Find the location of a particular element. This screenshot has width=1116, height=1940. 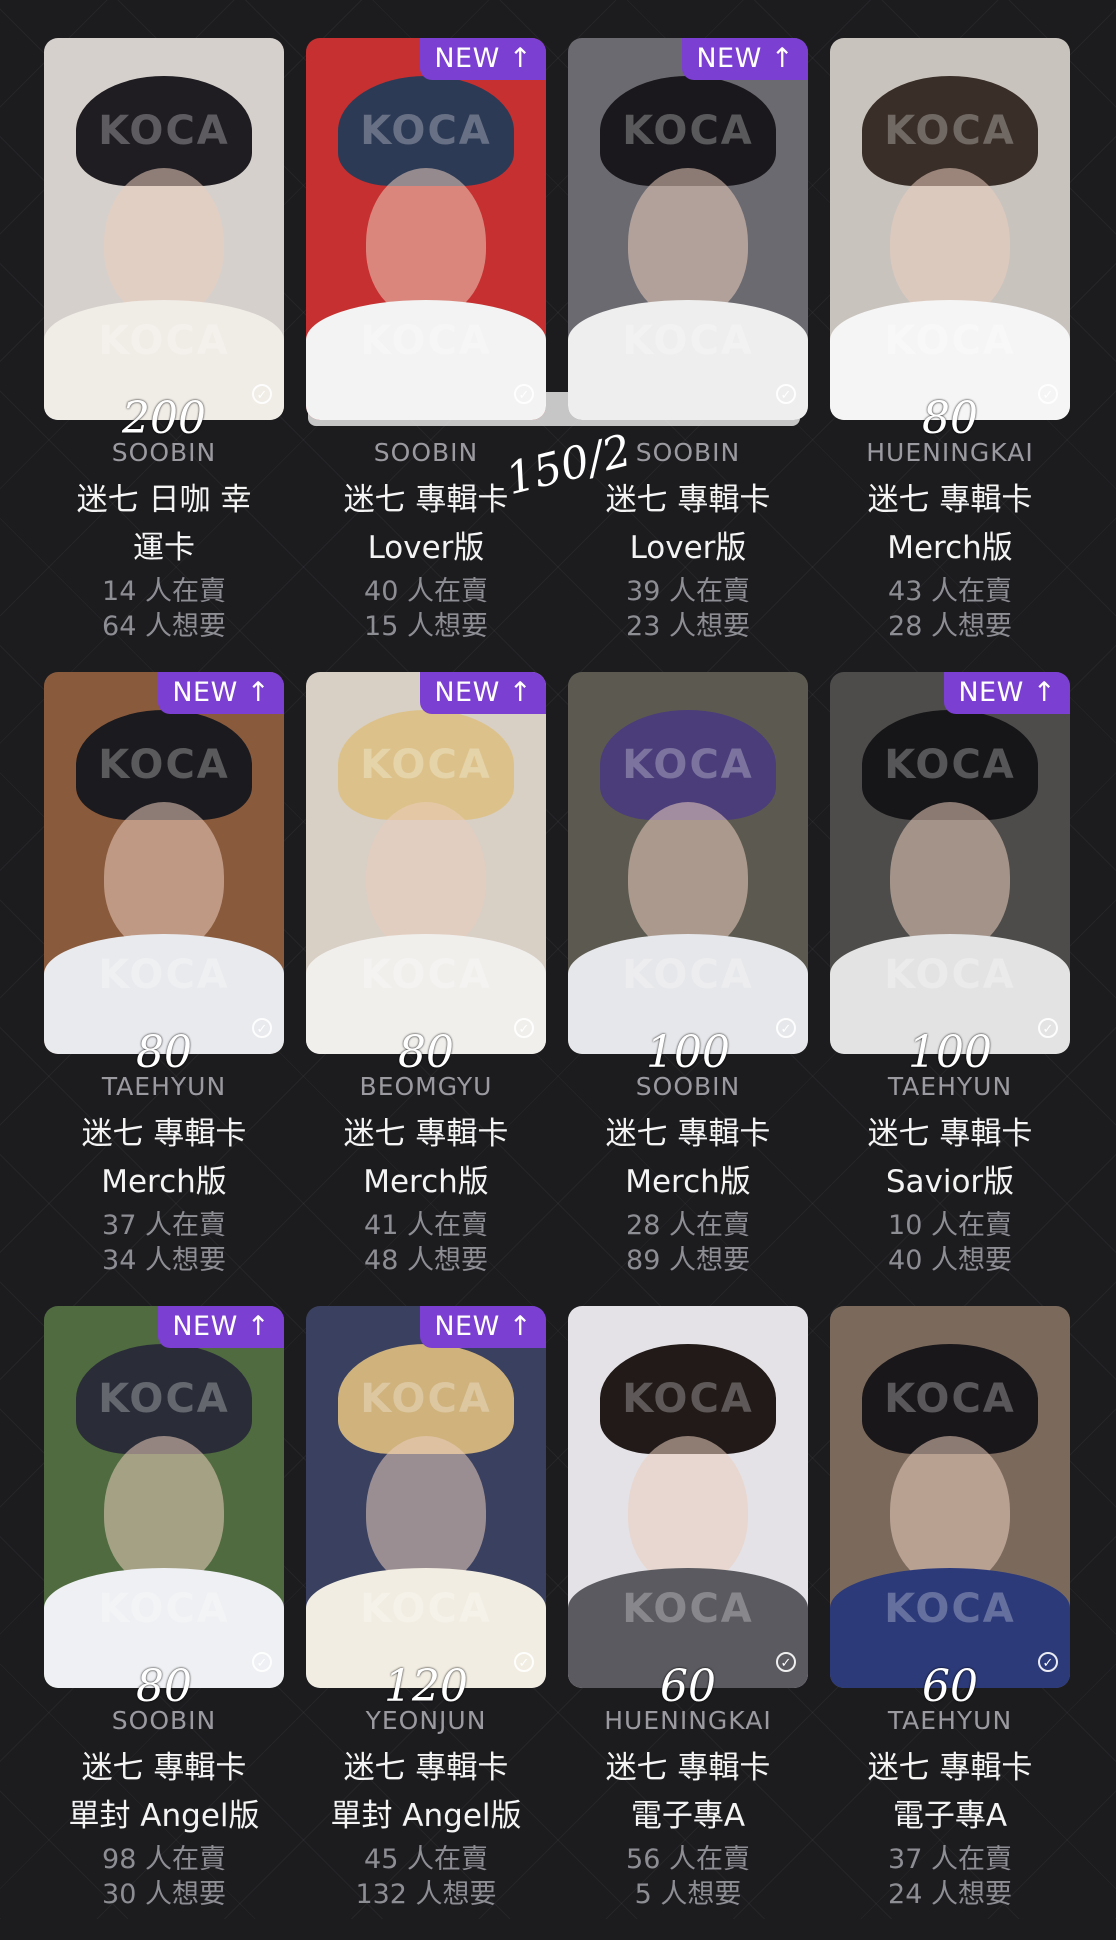

wanted-count: 24 人想要 is located at coordinates (950, 1894).